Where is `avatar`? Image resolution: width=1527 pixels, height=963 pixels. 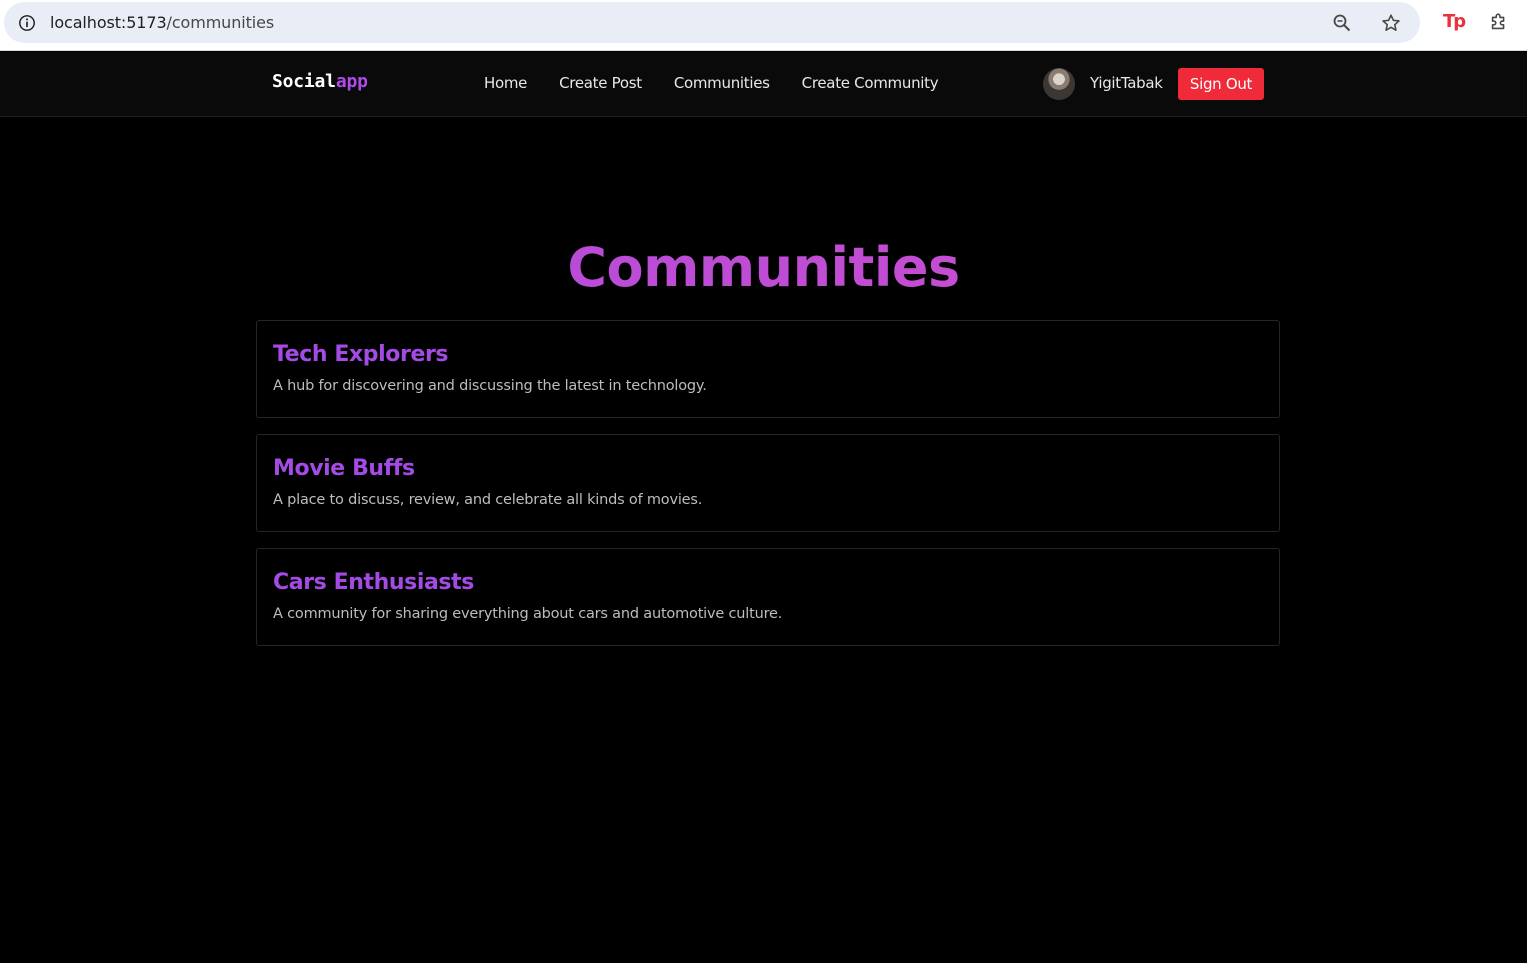
avatar is located at coordinates (1059, 84).